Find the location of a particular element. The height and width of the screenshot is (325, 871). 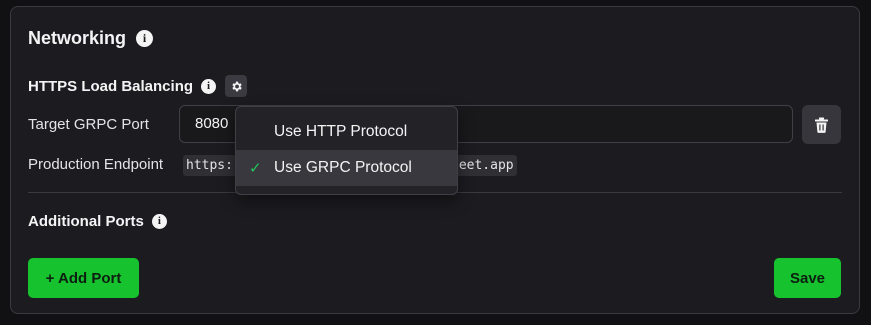

https-load-balancing-header: HTTPS Load Balancing i is located at coordinates (138, 86).